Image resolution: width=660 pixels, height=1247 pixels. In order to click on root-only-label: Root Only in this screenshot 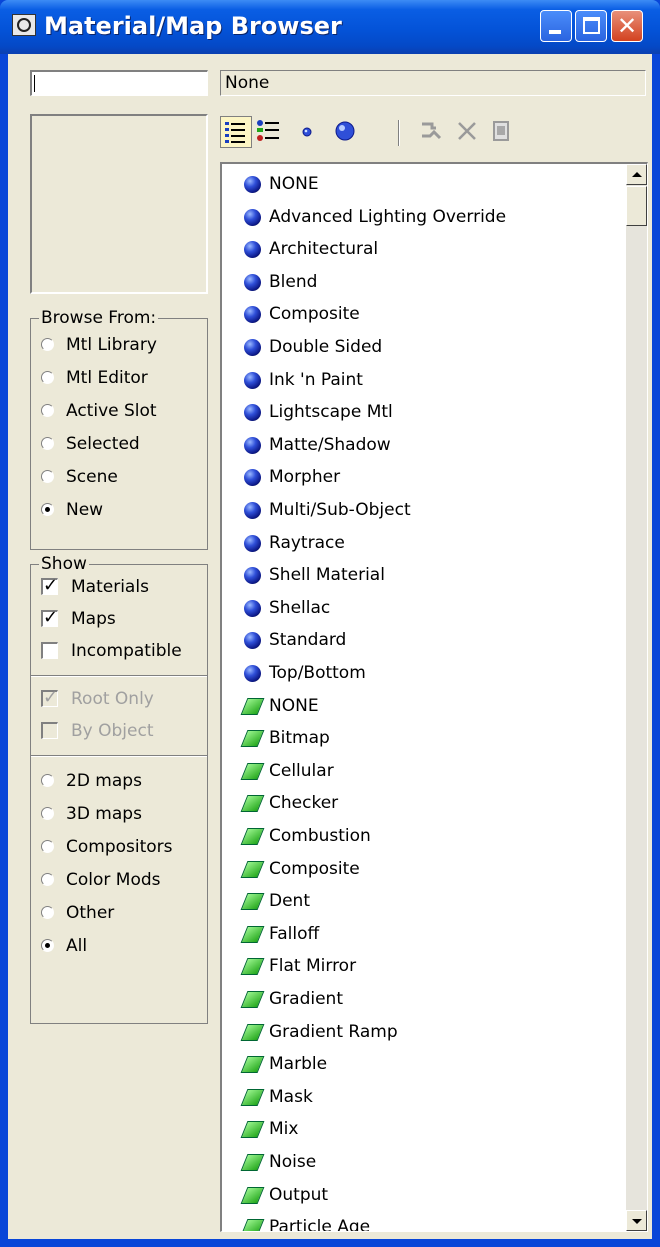, I will do `click(112, 699)`.